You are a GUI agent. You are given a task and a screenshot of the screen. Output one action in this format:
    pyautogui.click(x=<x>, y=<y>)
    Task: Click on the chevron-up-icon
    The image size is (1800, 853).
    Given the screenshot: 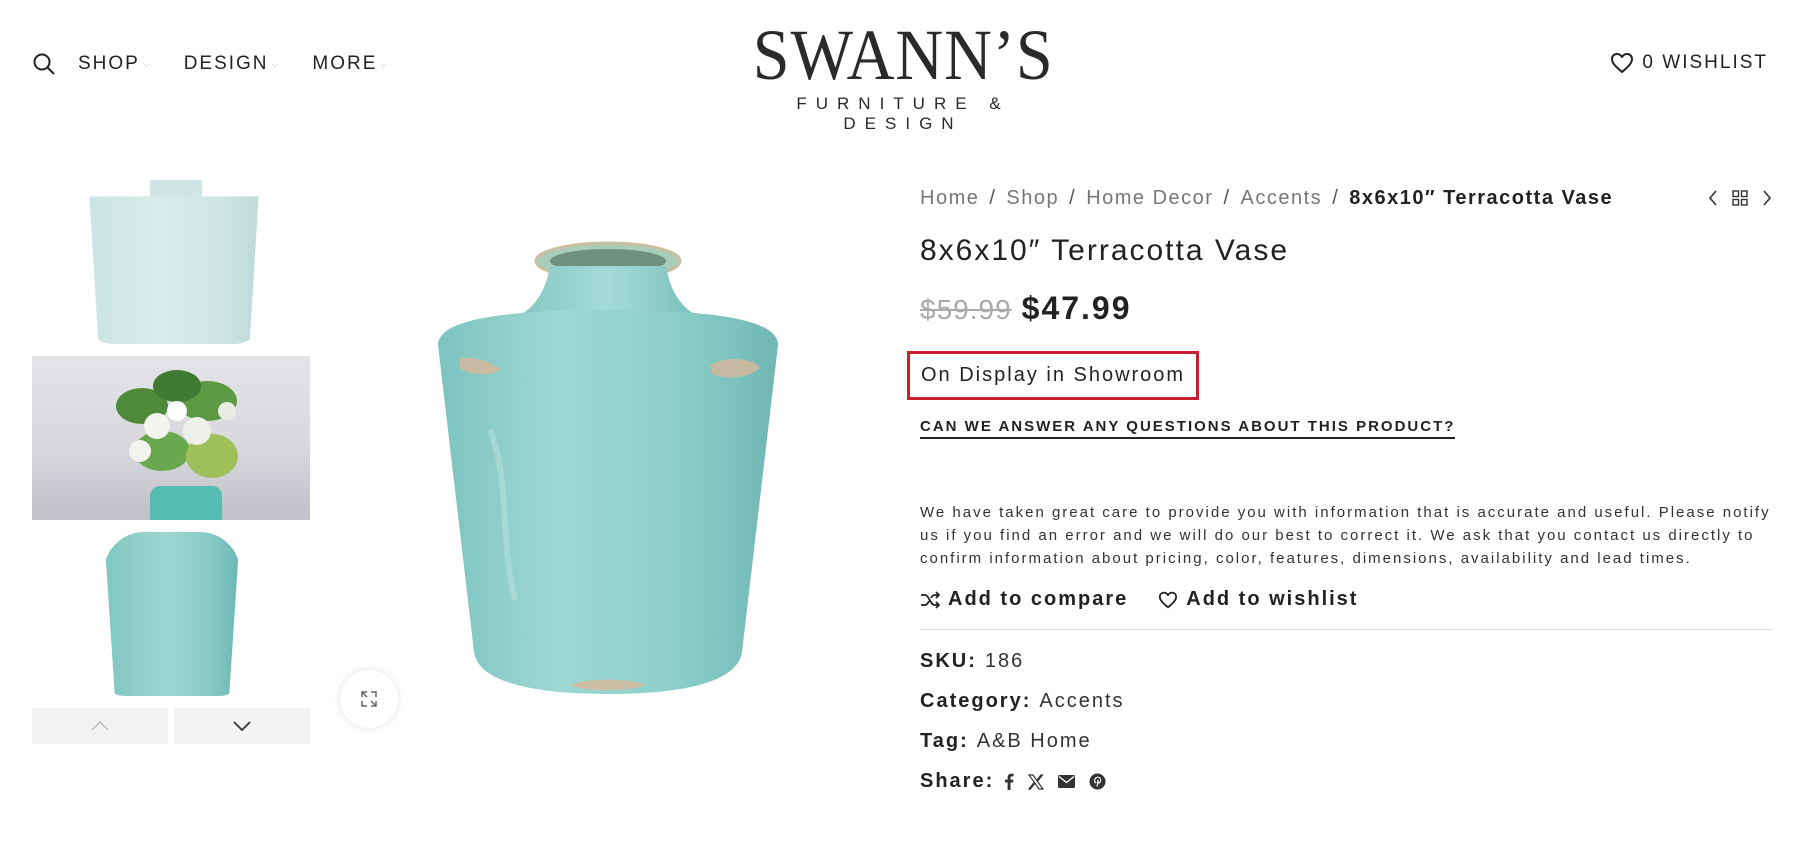 What is the action you would take?
    pyautogui.click(x=100, y=726)
    